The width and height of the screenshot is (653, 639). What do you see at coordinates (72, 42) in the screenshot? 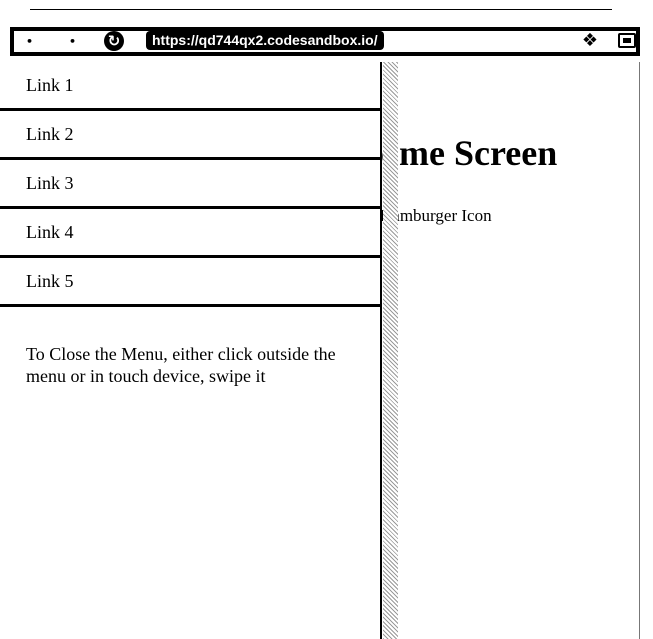
I see `forward-button: •` at bounding box center [72, 42].